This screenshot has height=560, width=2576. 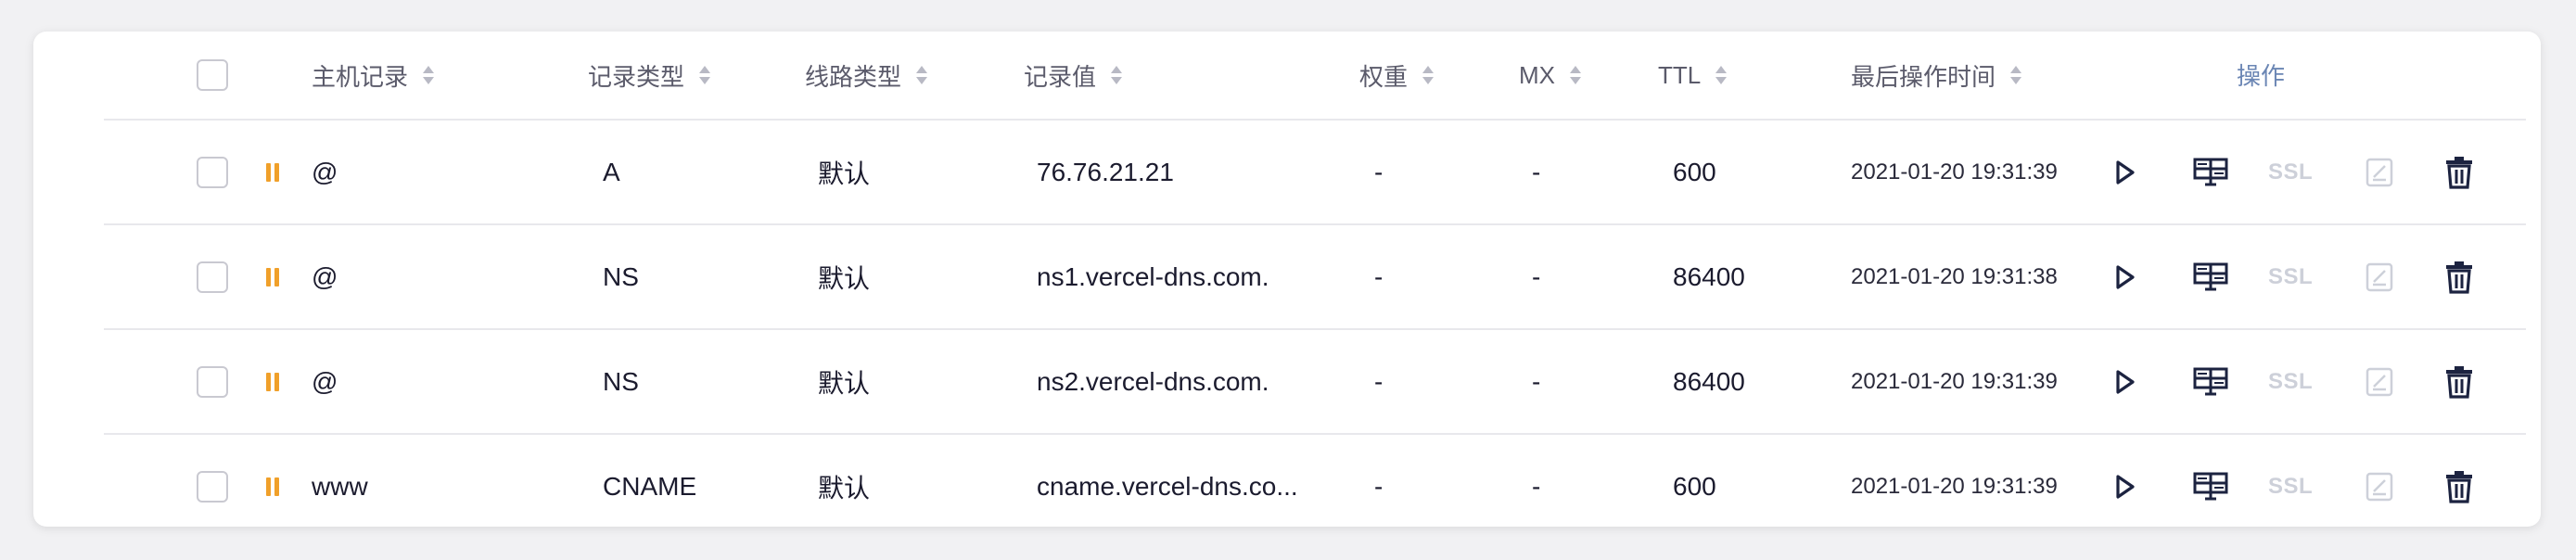 What do you see at coordinates (2261, 76) in the screenshot?
I see `col-ops-label: 操作` at bounding box center [2261, 76].